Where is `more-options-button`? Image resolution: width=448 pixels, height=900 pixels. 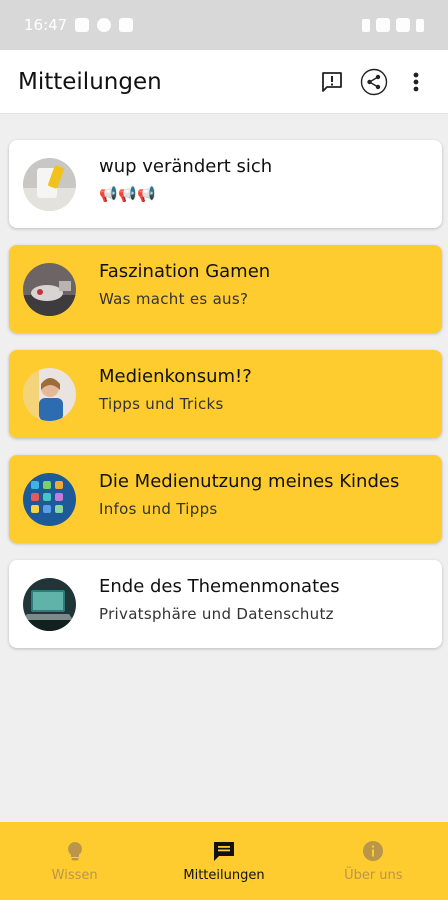 more-options-button is located at coordinates (416, 82).